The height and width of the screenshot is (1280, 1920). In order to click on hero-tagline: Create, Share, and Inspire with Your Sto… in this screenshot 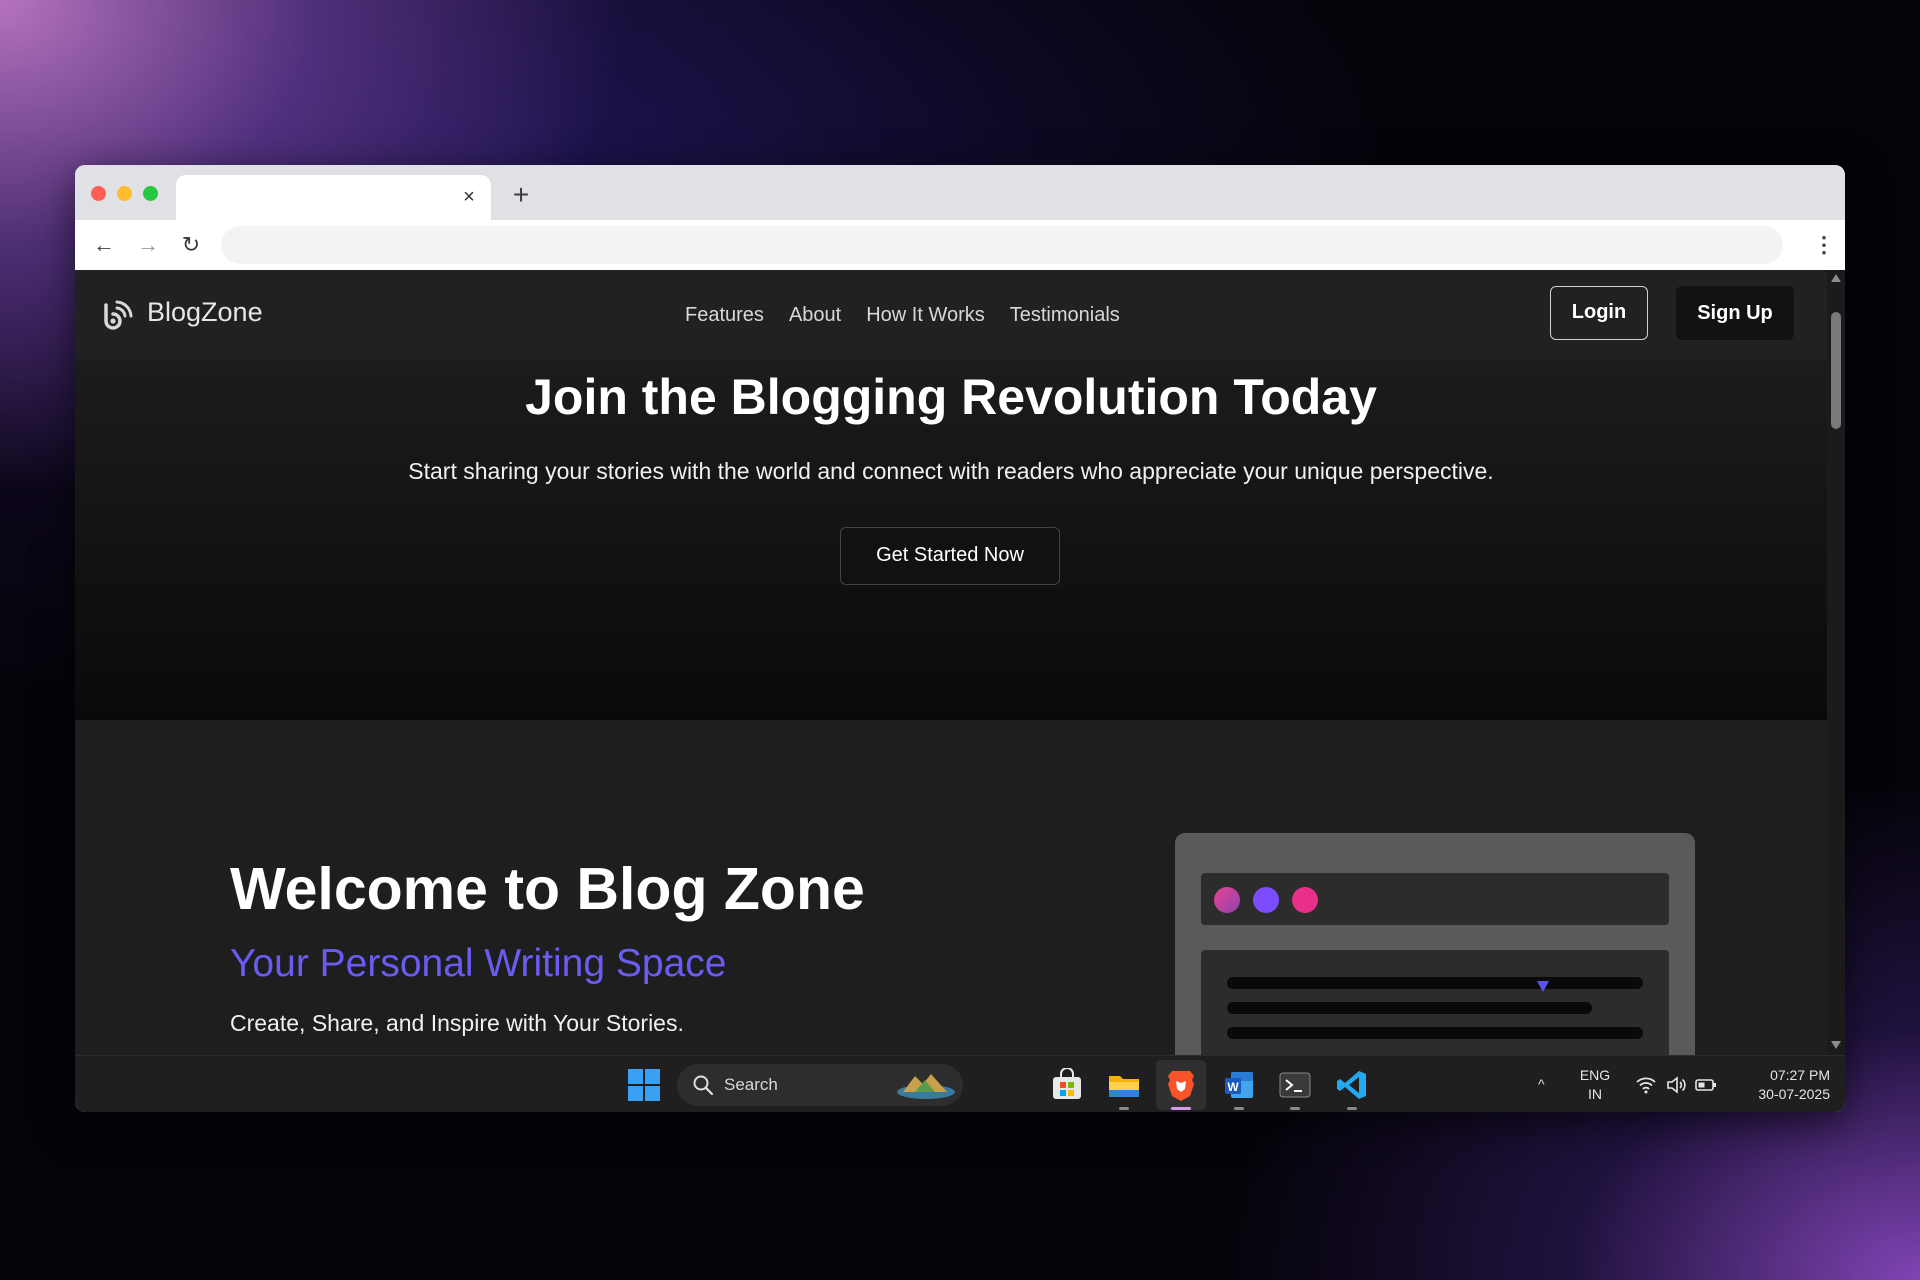, I will do `click(457, 1023)`.